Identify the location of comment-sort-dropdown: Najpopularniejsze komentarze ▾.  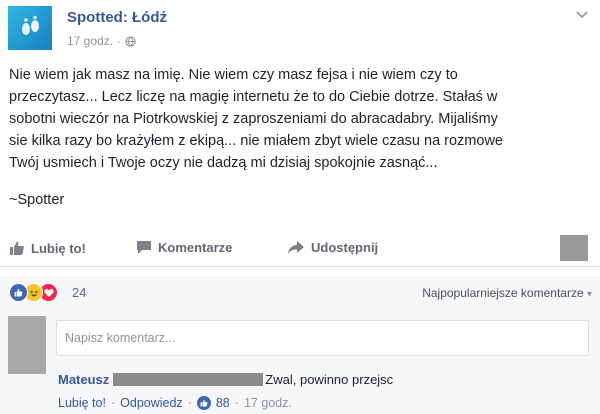
(507, 293).